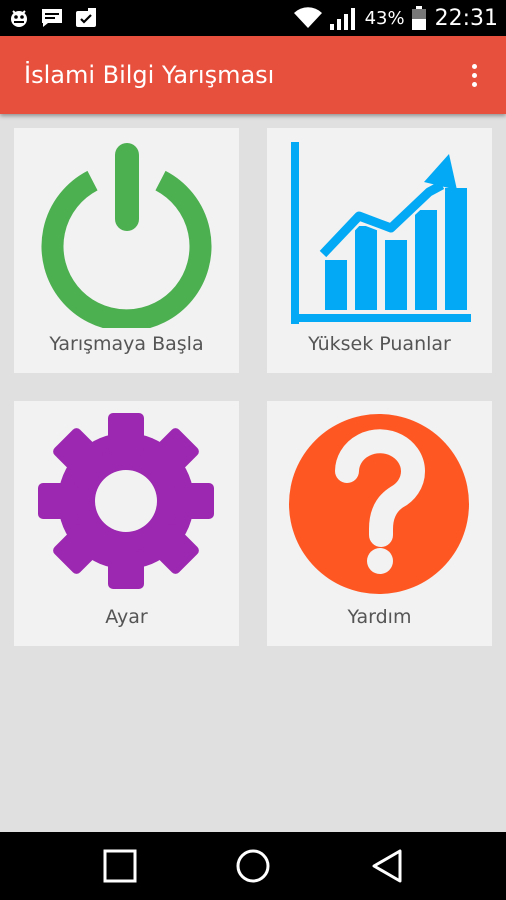  I want to click on help-label: Yardım, so click(379, 617).